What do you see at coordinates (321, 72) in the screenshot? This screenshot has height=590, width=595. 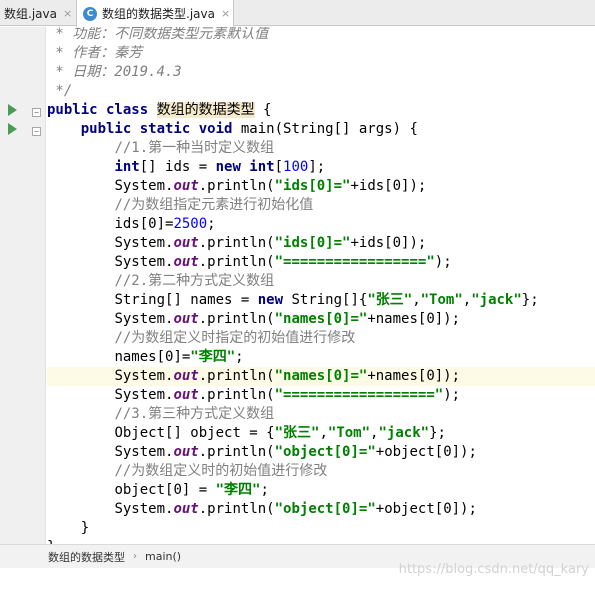 I see `code-line: * 日期：2019.4.3` at bounding box center [321, 72].